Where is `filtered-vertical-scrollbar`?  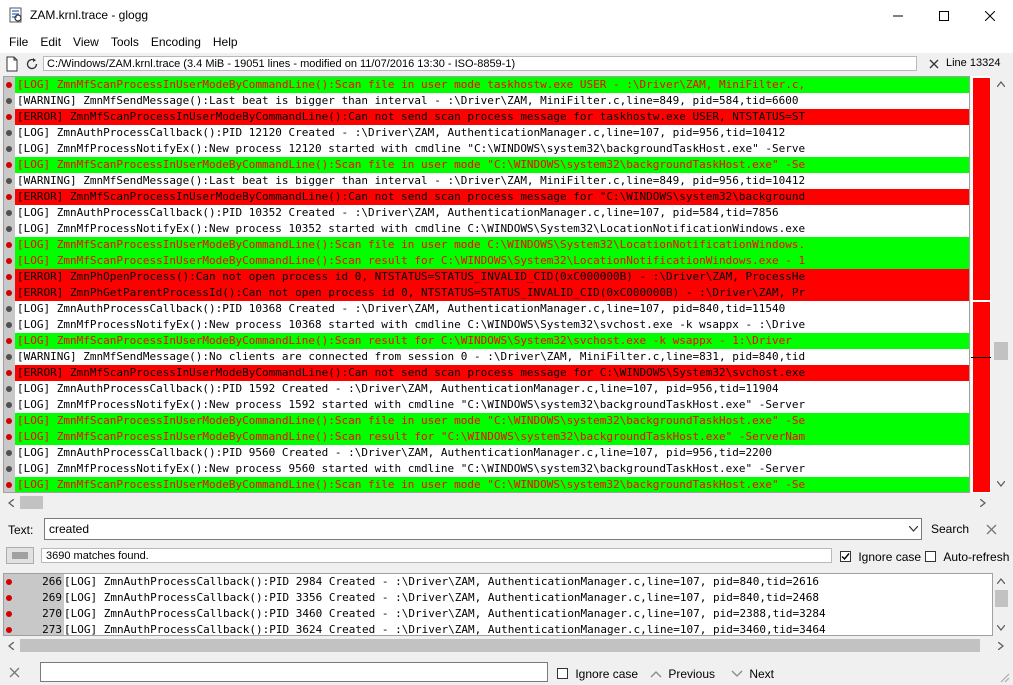
filtered-vertical-scrollbar is located at coordinates (1001, 604).